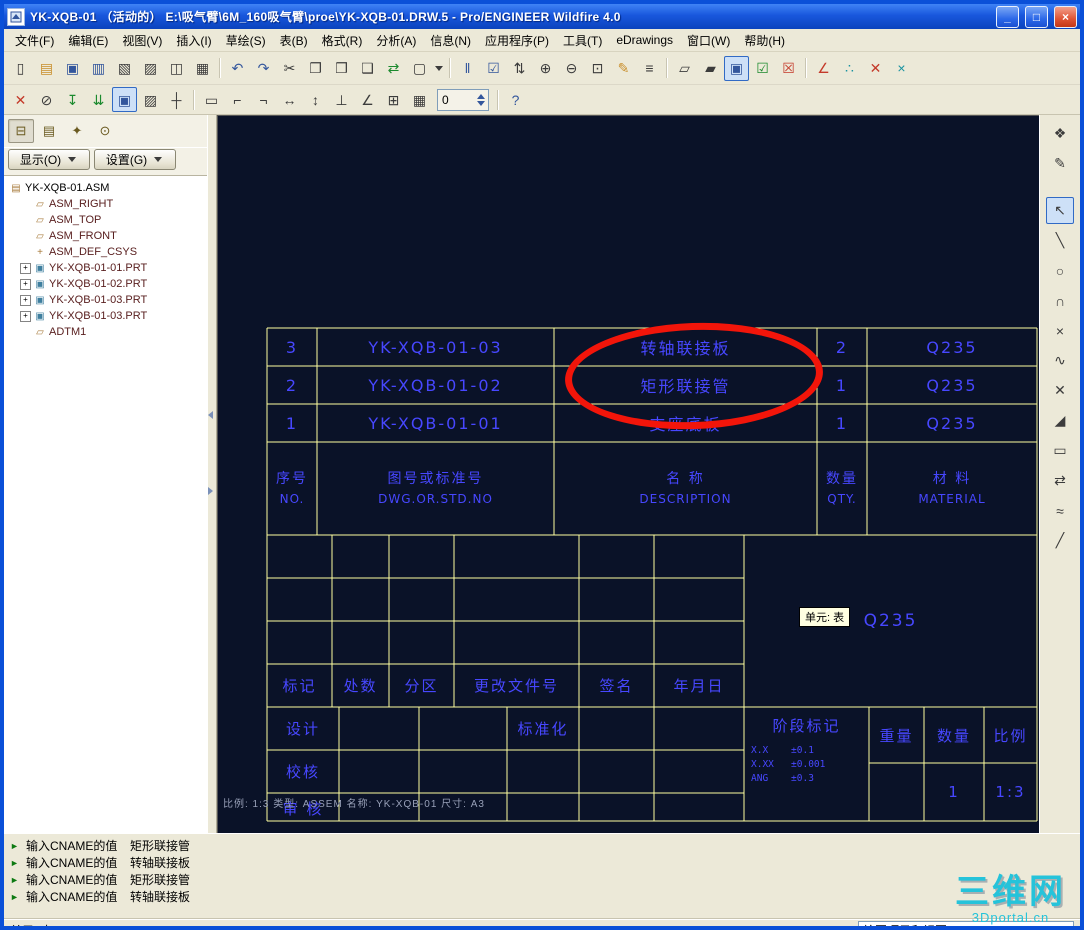 This screenshot has height=930, width=1084. What do you see at coordinates (1060, 133) in the screenshot?
I see `edrawings-publish-button: ❖` at bounding box center [1060, 133].